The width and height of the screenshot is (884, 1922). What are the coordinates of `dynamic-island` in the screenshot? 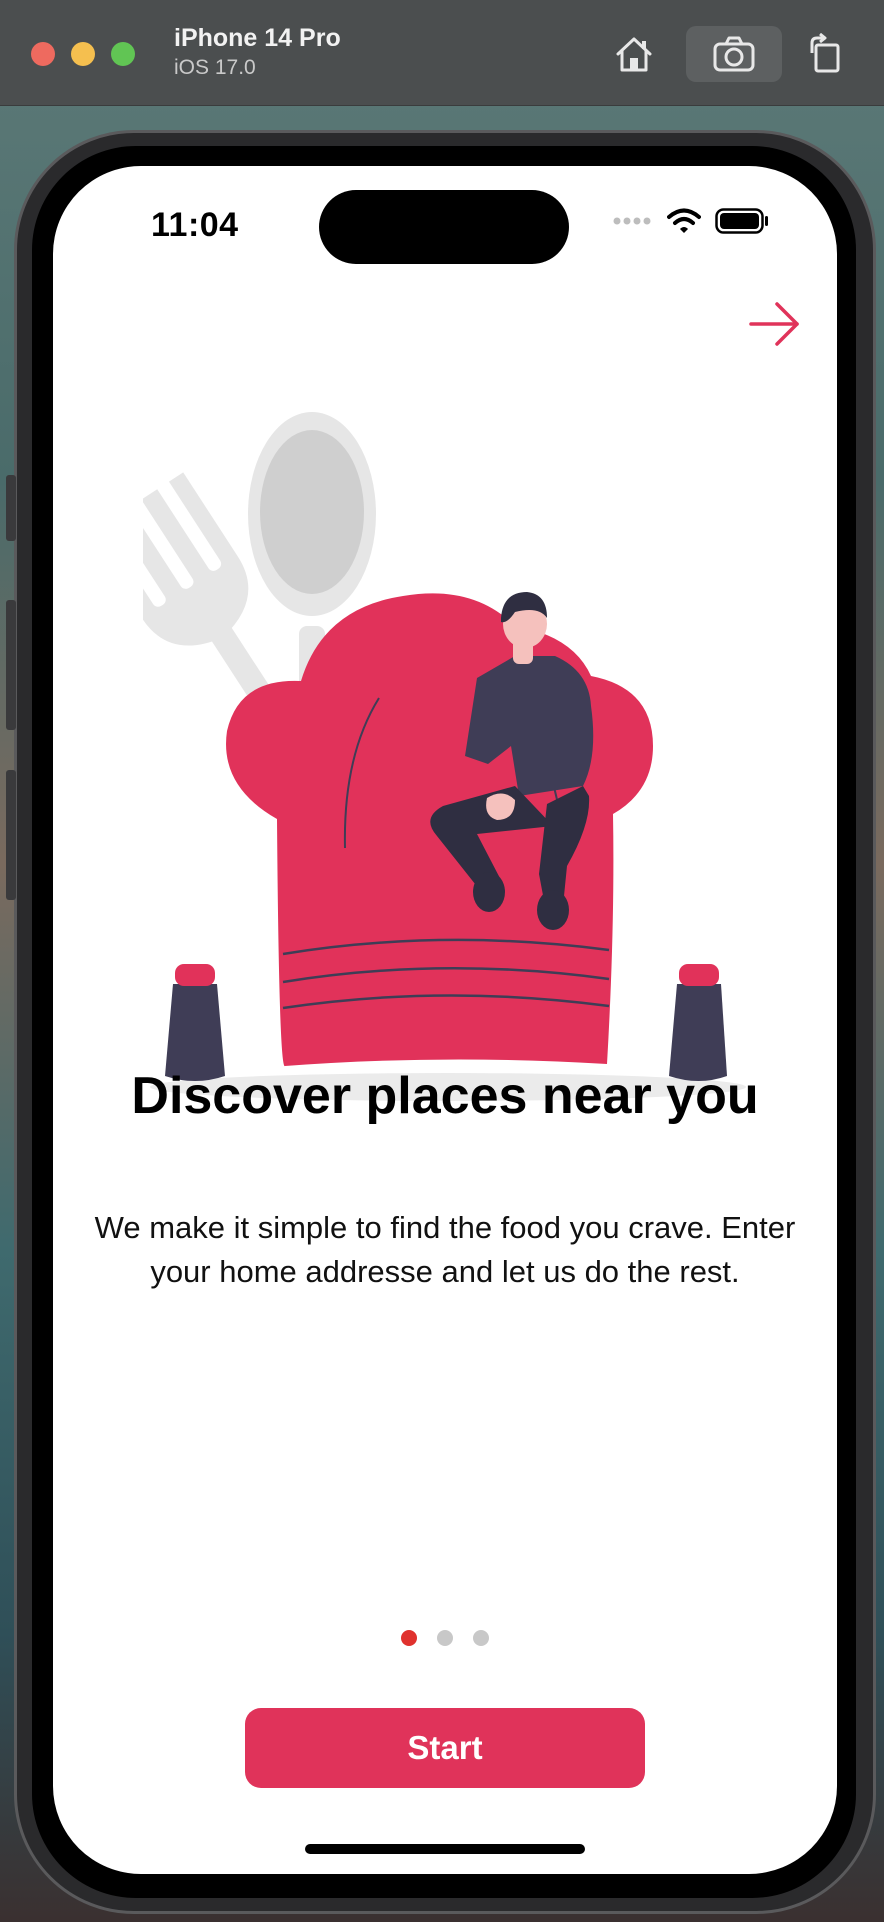 It's located at (444, 227).